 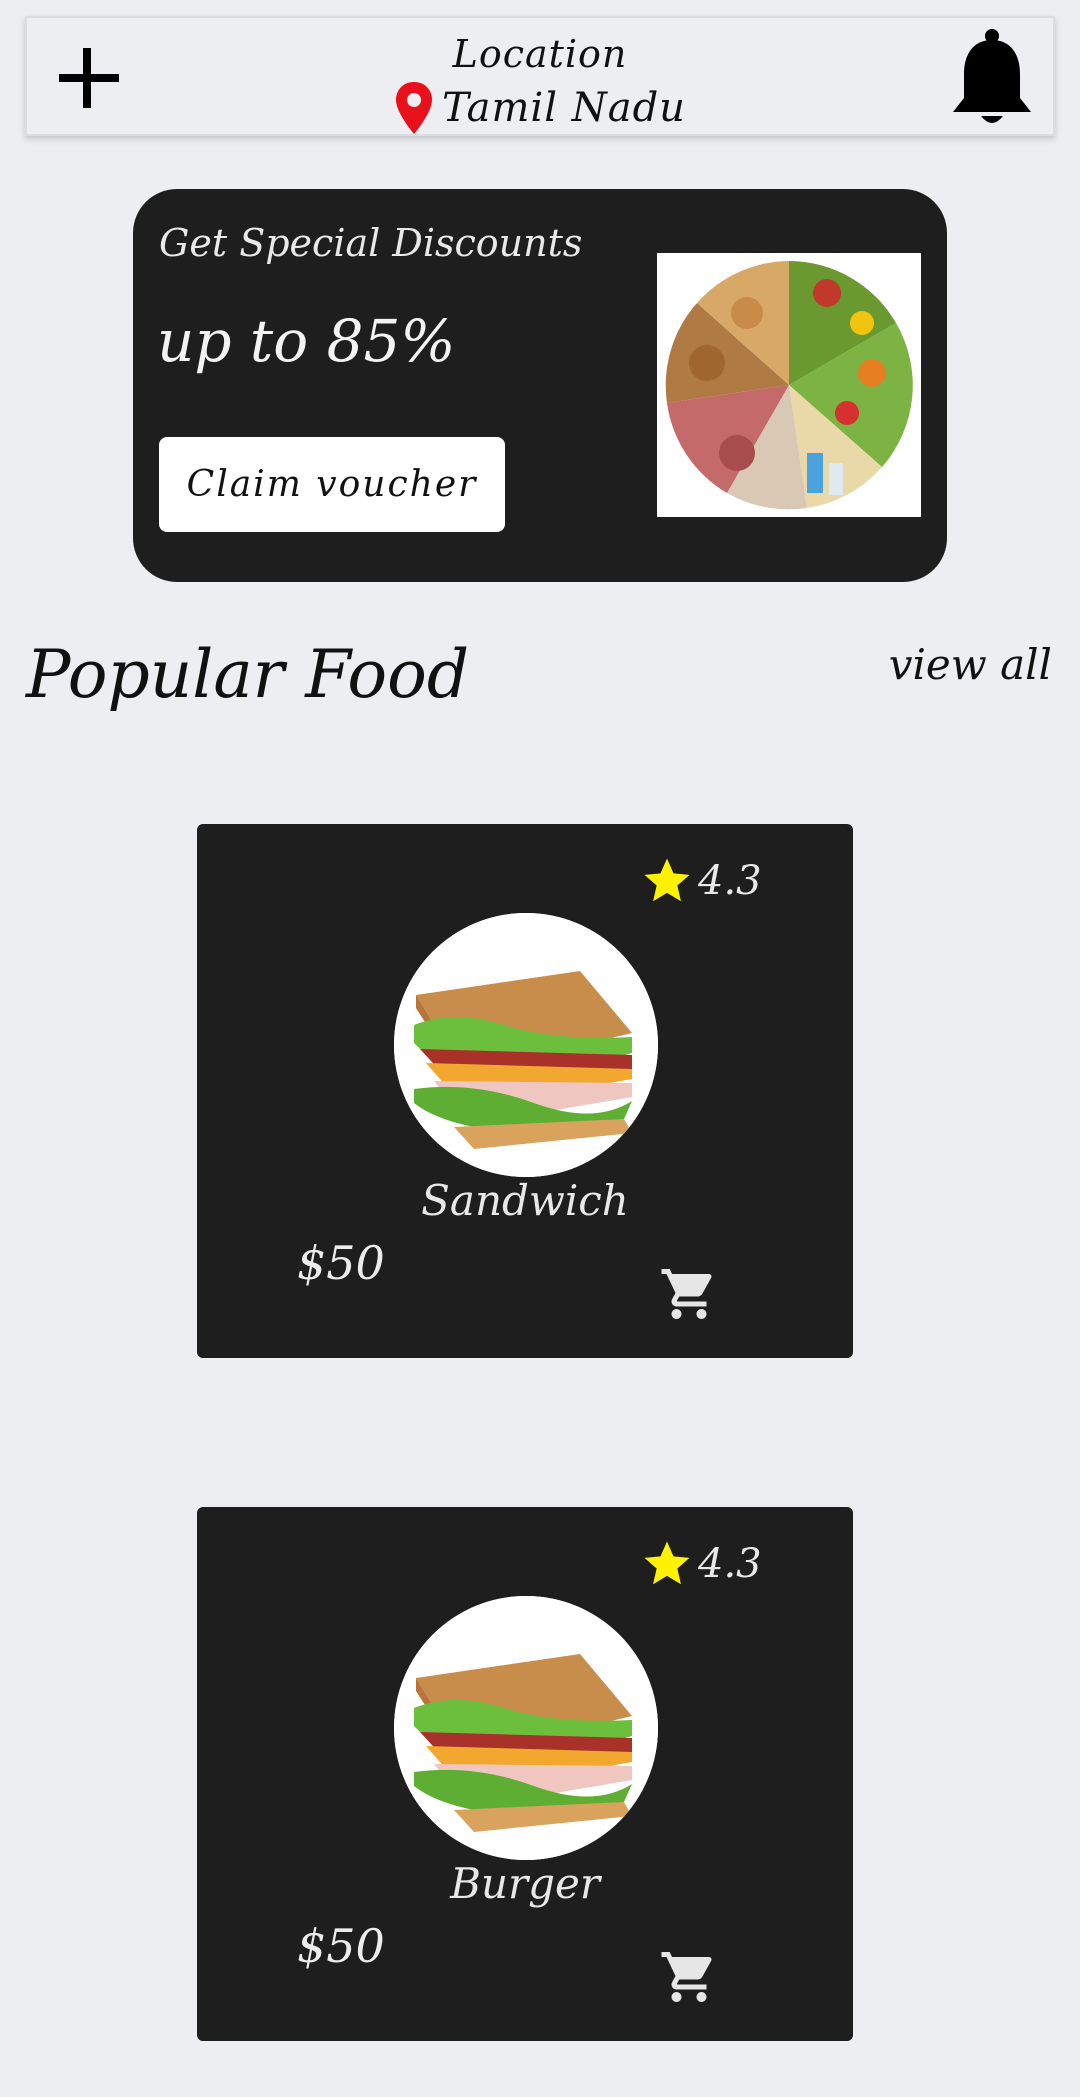 What do you see at coordinates (992, 78) in the screenshot?
I see `bell-icon` at bounding box center [992, 78].